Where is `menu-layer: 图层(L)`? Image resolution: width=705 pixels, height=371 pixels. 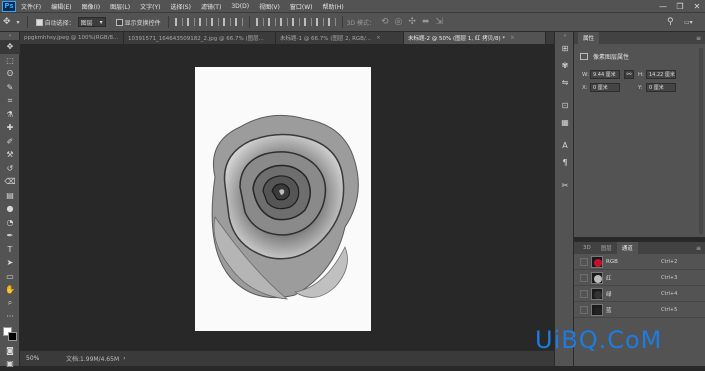
menu-layer: 图层(L) is located at coordinates (120, 6).